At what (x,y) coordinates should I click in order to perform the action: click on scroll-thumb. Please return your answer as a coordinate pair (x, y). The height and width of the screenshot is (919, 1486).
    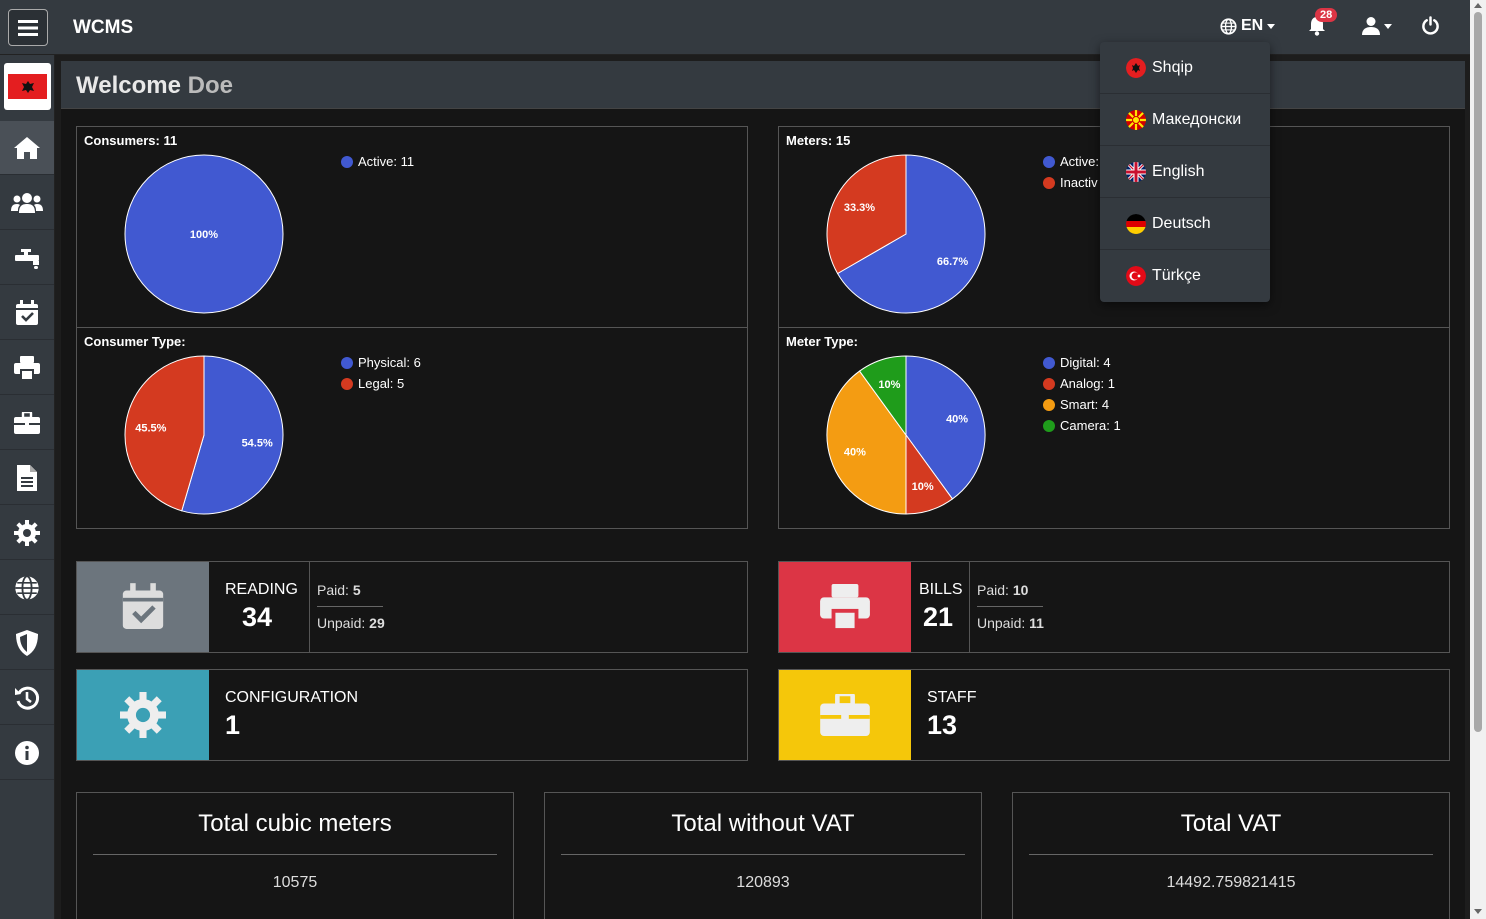
    Looking at the image, I should click on (1478, 372).